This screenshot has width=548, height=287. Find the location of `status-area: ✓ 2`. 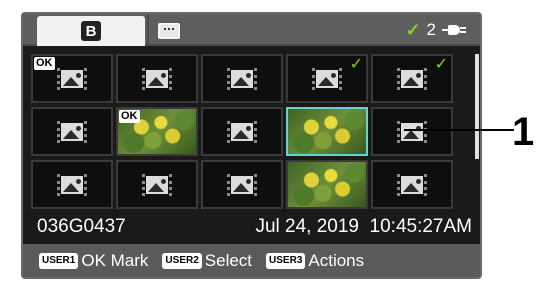

status-area: ✓ 2 is located at coordinates (436, 30).